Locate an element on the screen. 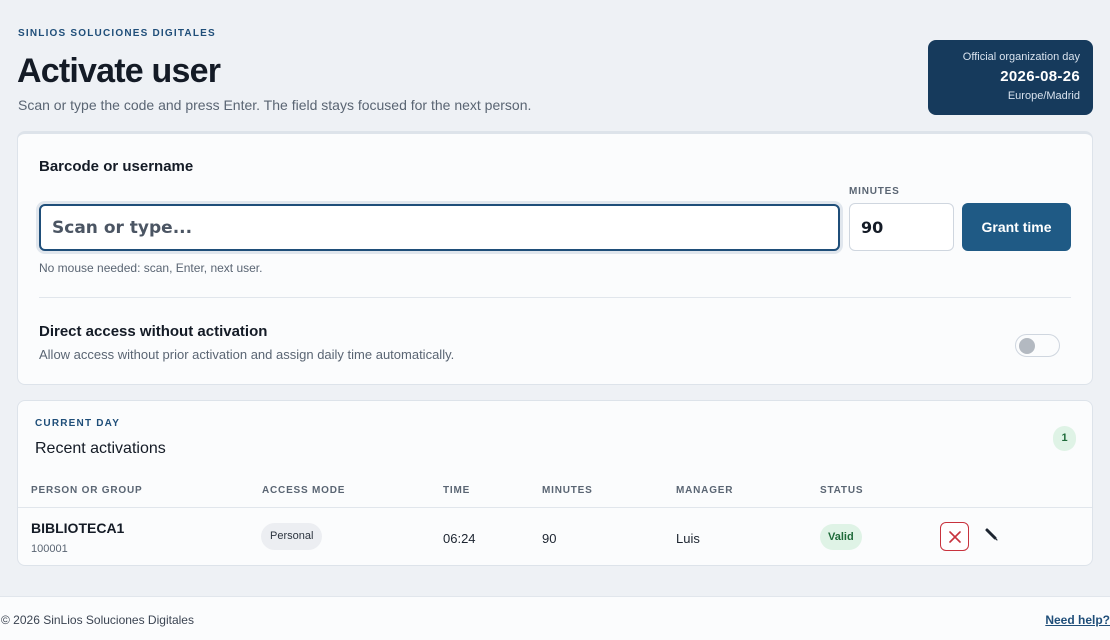 This screenshot has width=1110, height=640. column-header-minutes: MINUTES is located at coordinates (567, 490).